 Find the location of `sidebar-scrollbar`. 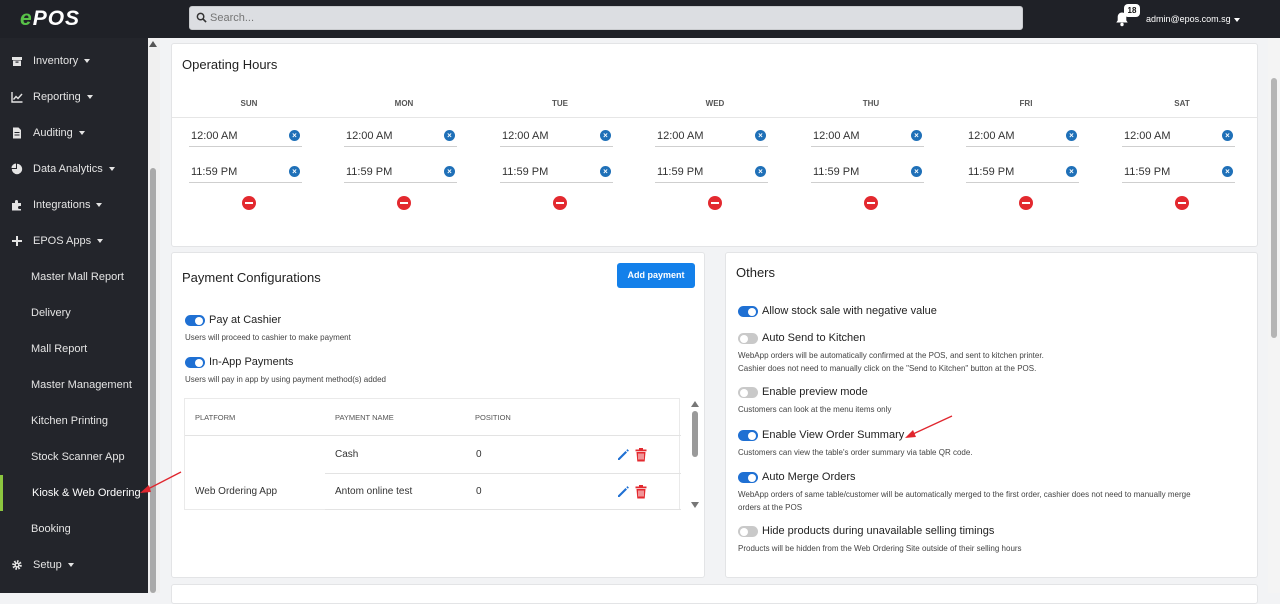

sidebar-scrollbar is located at coordinates (154, 315).